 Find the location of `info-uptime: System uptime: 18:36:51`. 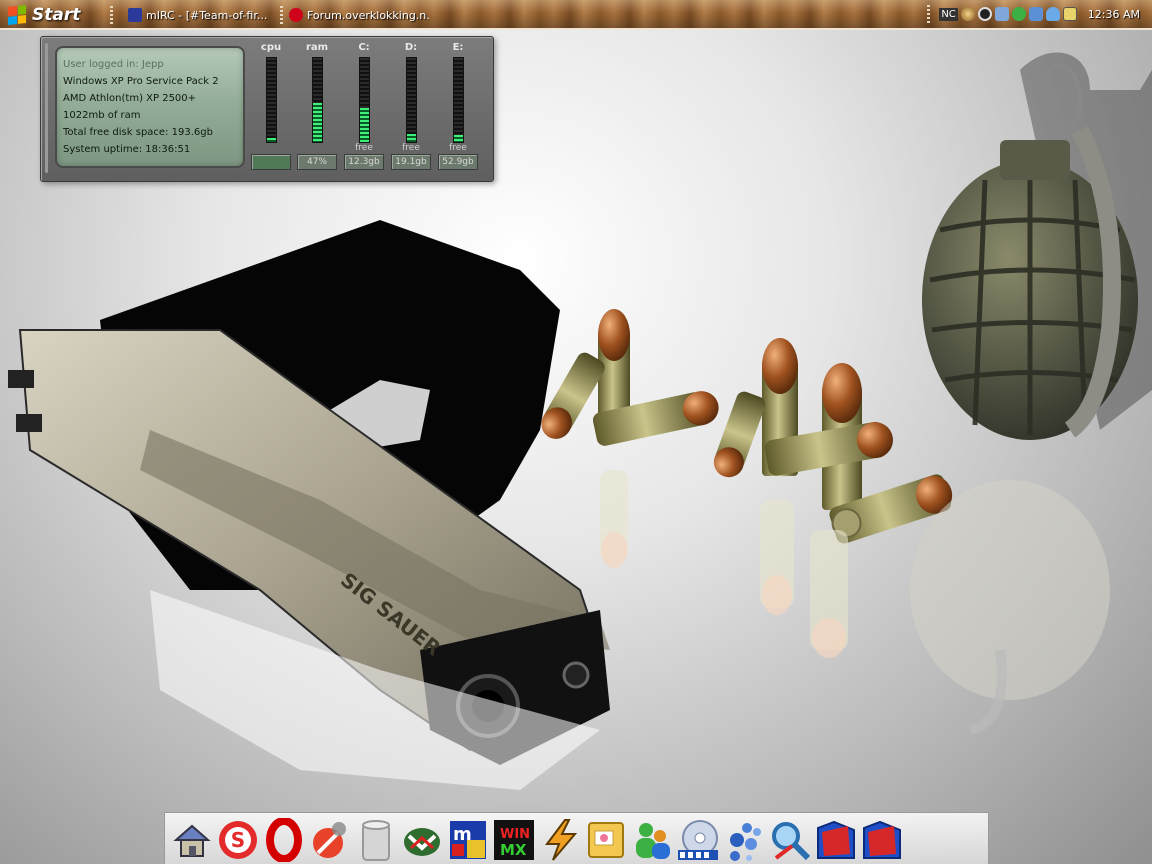

info-uptime: System uptime: 18:36:51 is located at coordinates (127, 149).